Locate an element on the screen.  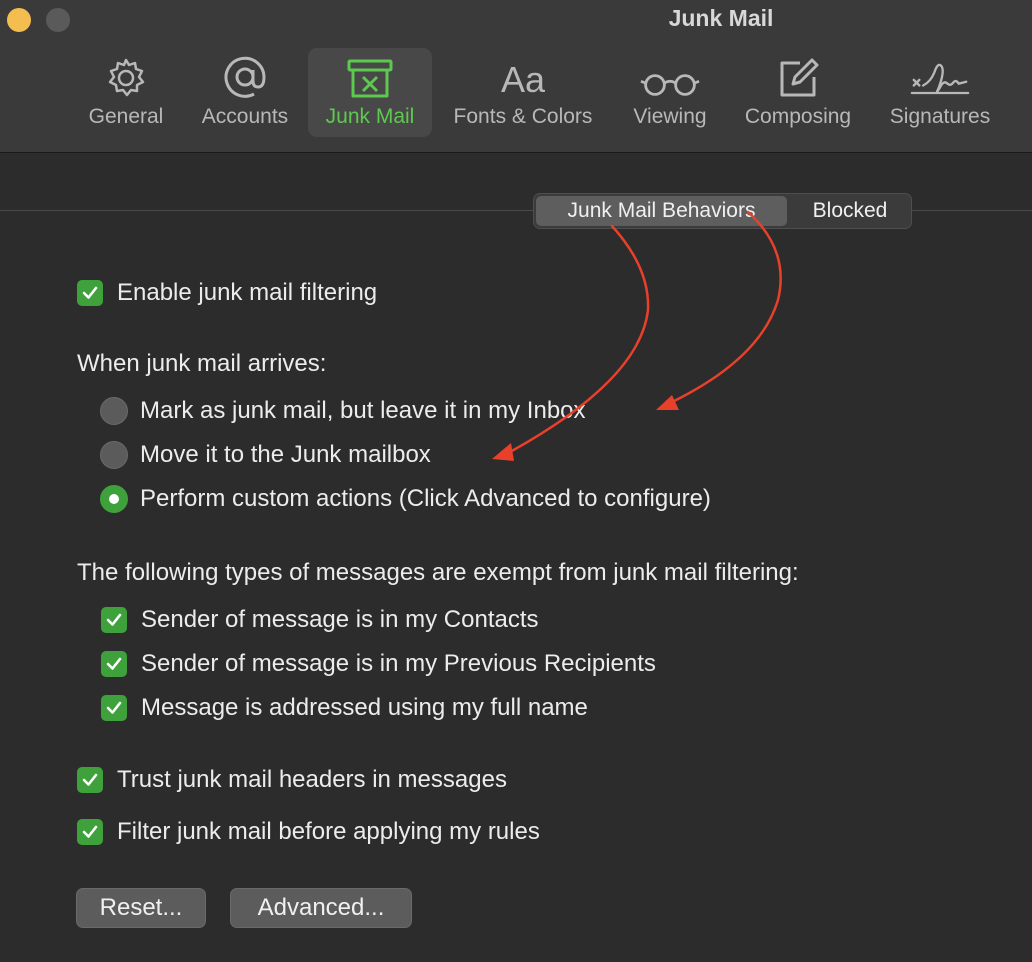
toolbar-item-general: General is located at coordinates (126, 92).